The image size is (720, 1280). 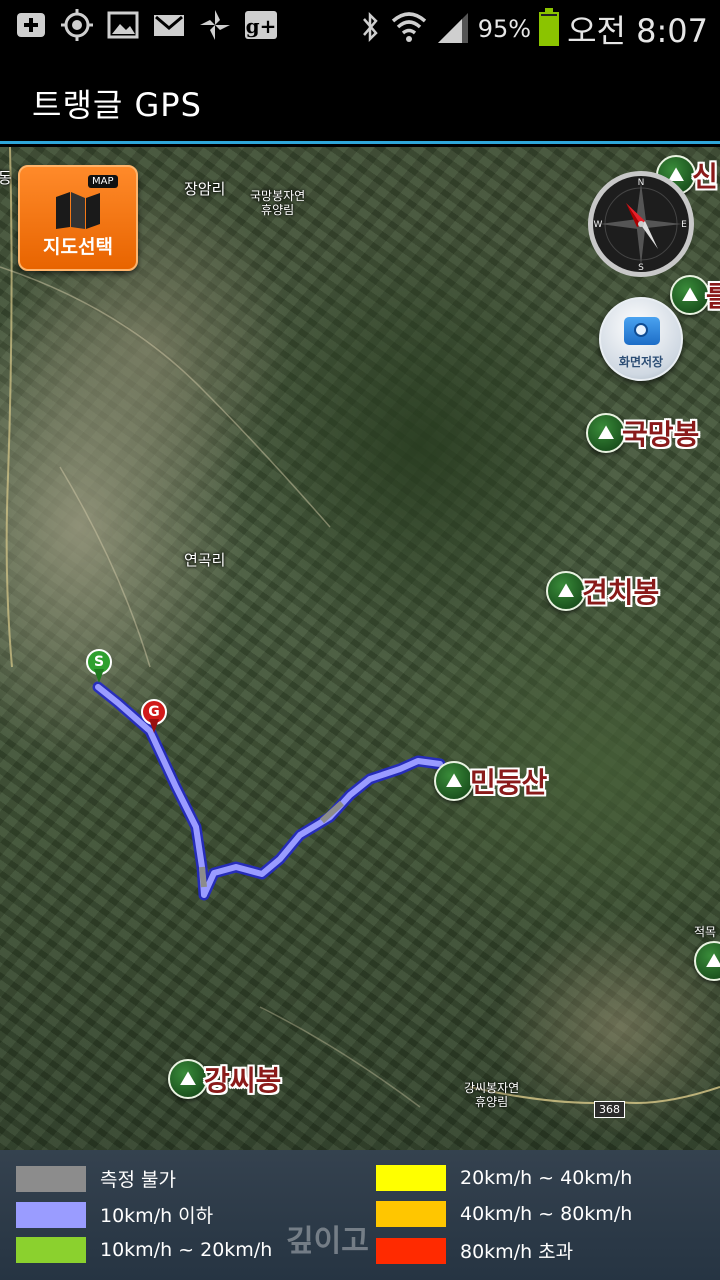 What do you see at coordinates (327, 1241) in the screenshot?
I see `watermark: 깊이고` at bounding box center [327, 1241].